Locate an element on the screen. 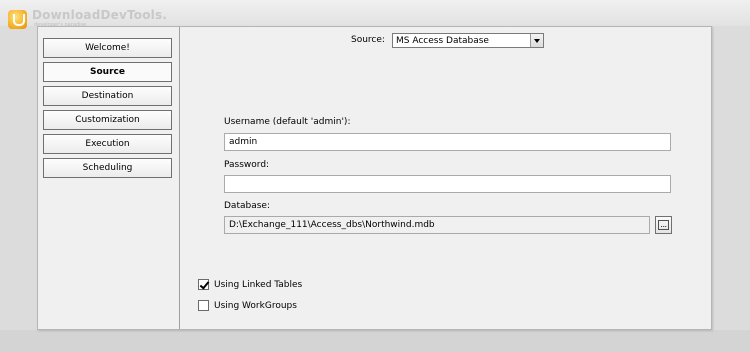  linked-tables-label: Using Linked Tables is located at coordinates (258, 284).